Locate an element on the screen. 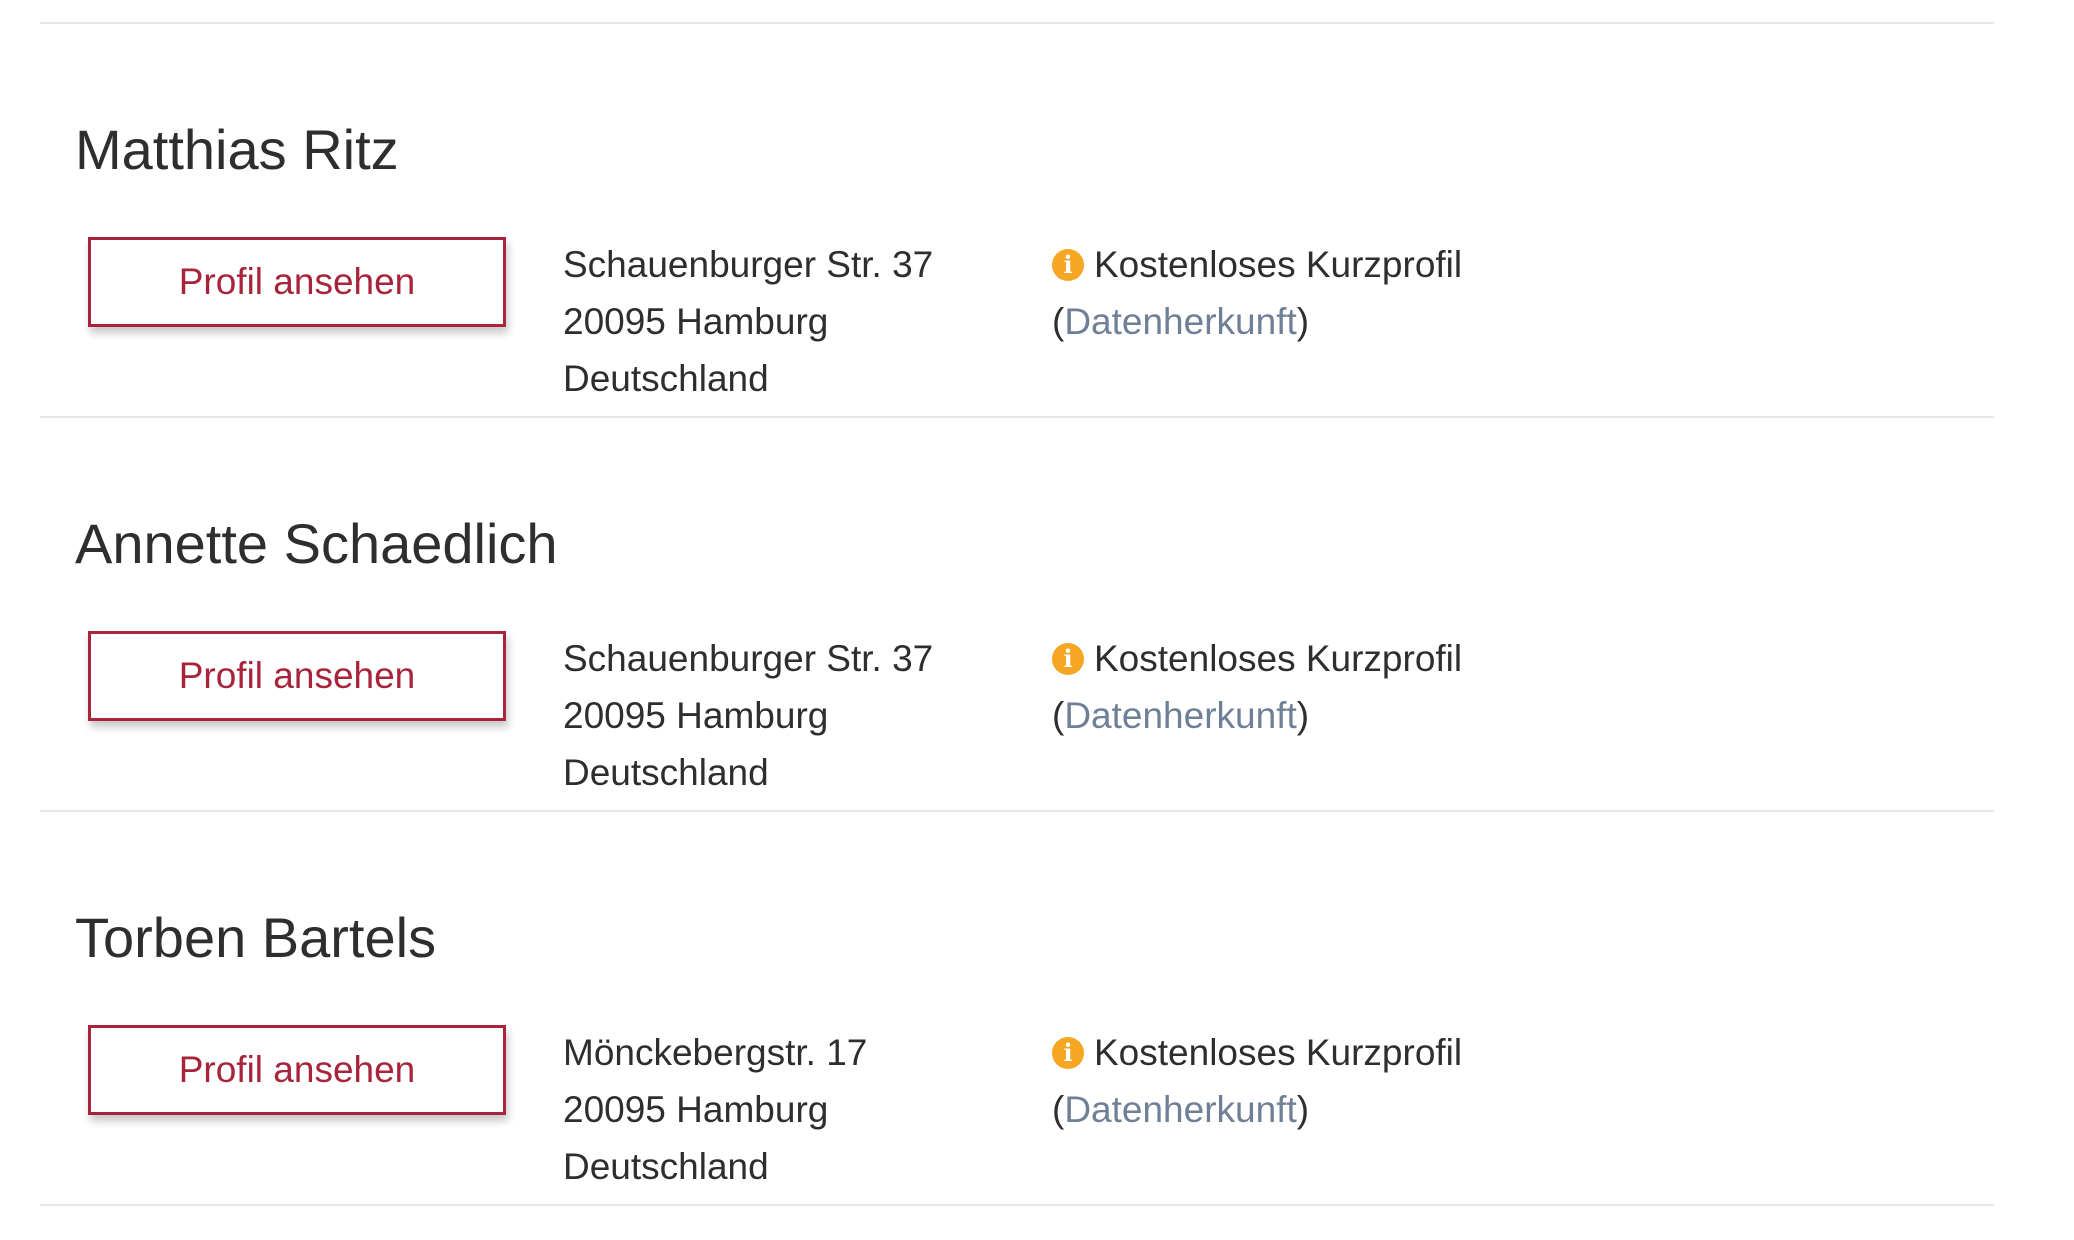 The width and height of the screenshot is (2074, 1240). address-street: Mönckebergstr. 17 is located at coordinates (715, 1052).